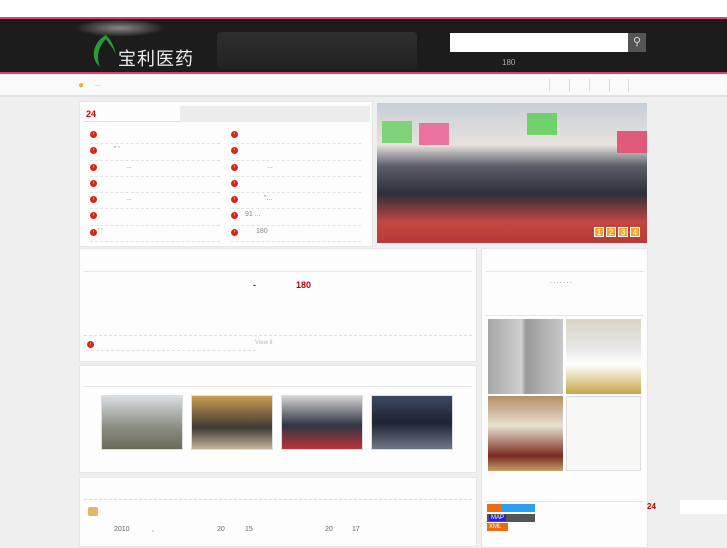 The width and height of the screenshot is (727, 548). Describe the element at coordinates (155, 152) in the screenshot. I see `list-item: › " '` at that location.